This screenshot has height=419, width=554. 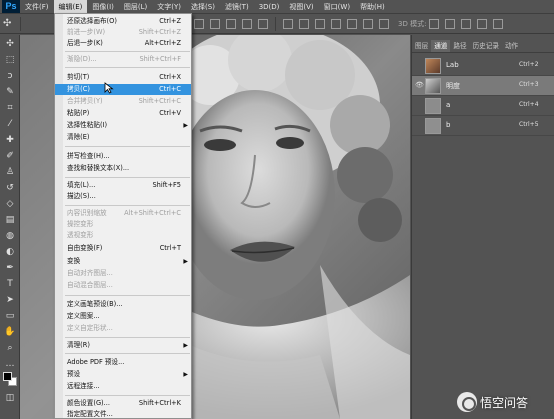 What do you see at coordinates (304, 23) in the screenshot?
I see `distribute-middle-icon` at bounding box center [304, 23].